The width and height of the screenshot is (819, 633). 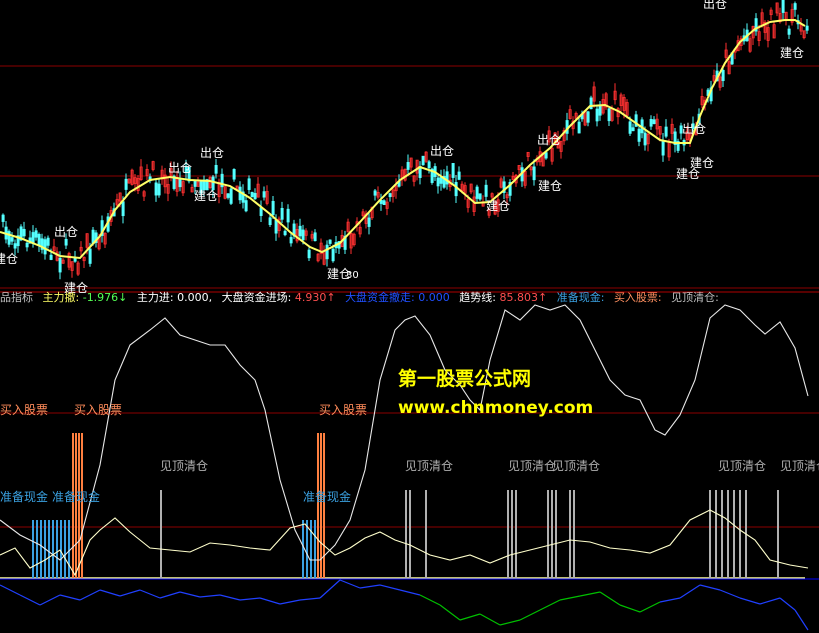 I want to click on market-in-value: 4.930↑, so click(x=315, y=297).